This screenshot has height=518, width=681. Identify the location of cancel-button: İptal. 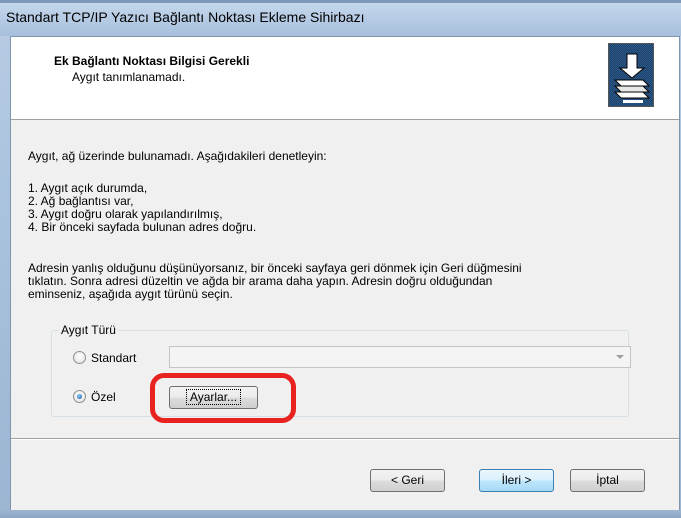
(607, 480).